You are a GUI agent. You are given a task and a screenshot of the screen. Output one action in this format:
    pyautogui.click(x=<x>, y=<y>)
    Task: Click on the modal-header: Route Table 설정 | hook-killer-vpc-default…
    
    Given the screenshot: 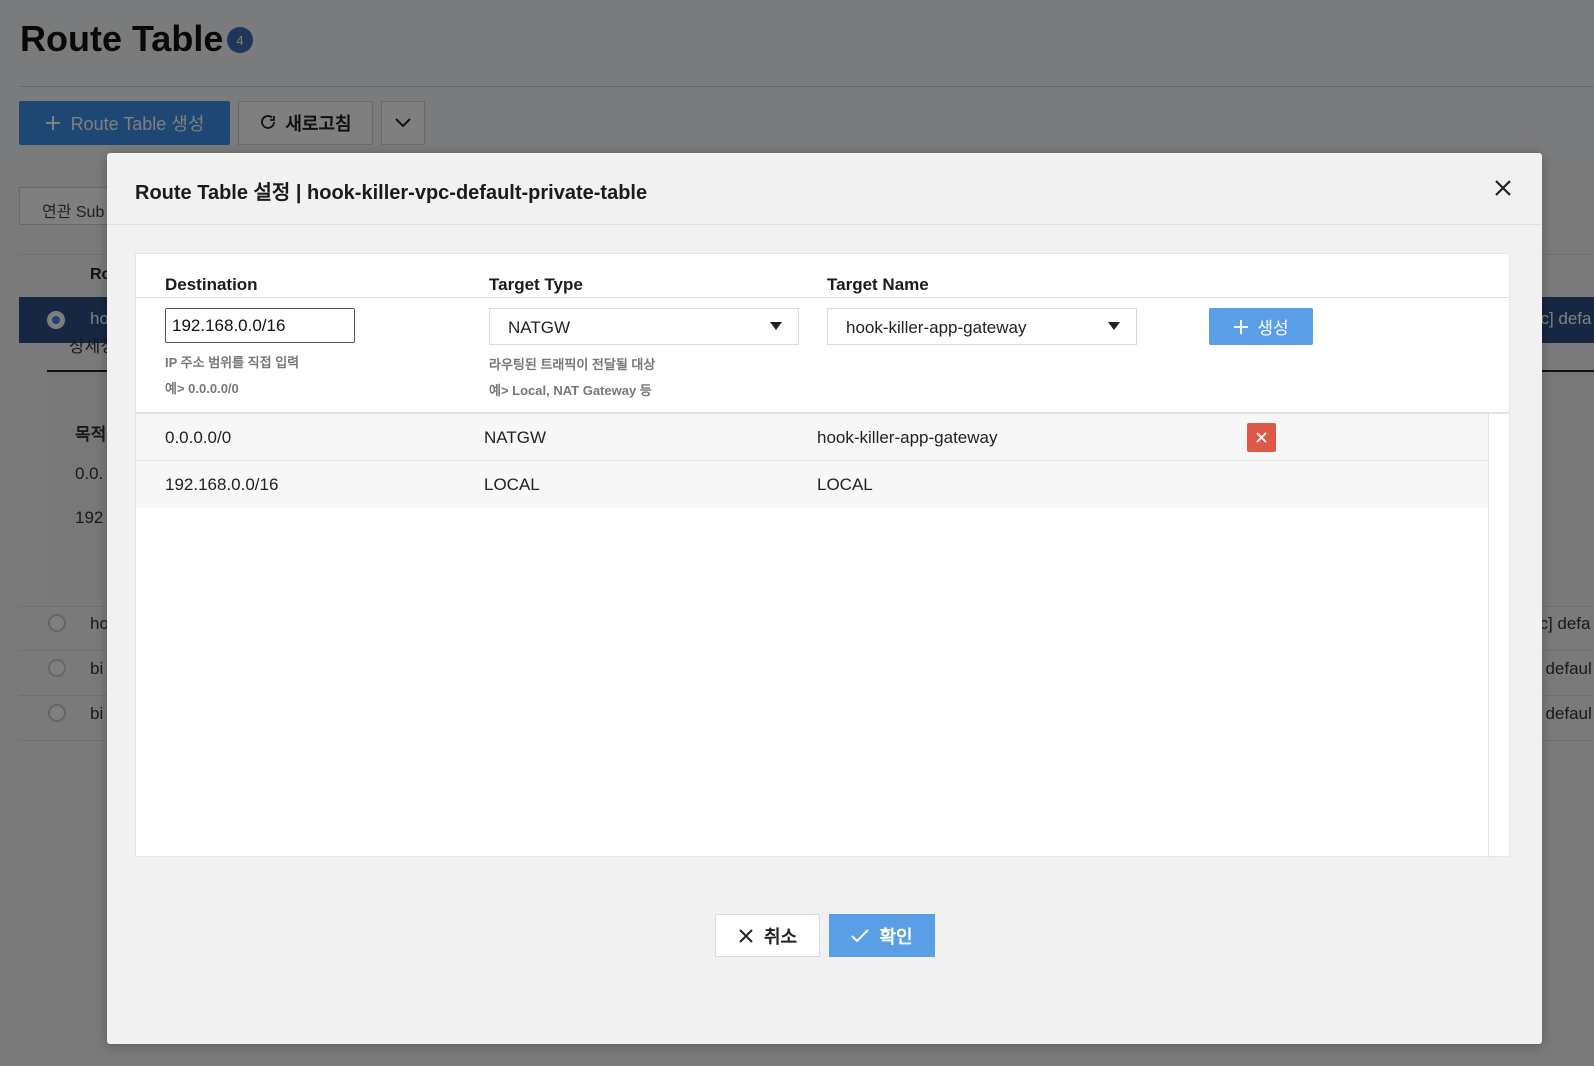 What is the action you would take?
    pyautogui.click(x=824, y=189)
    